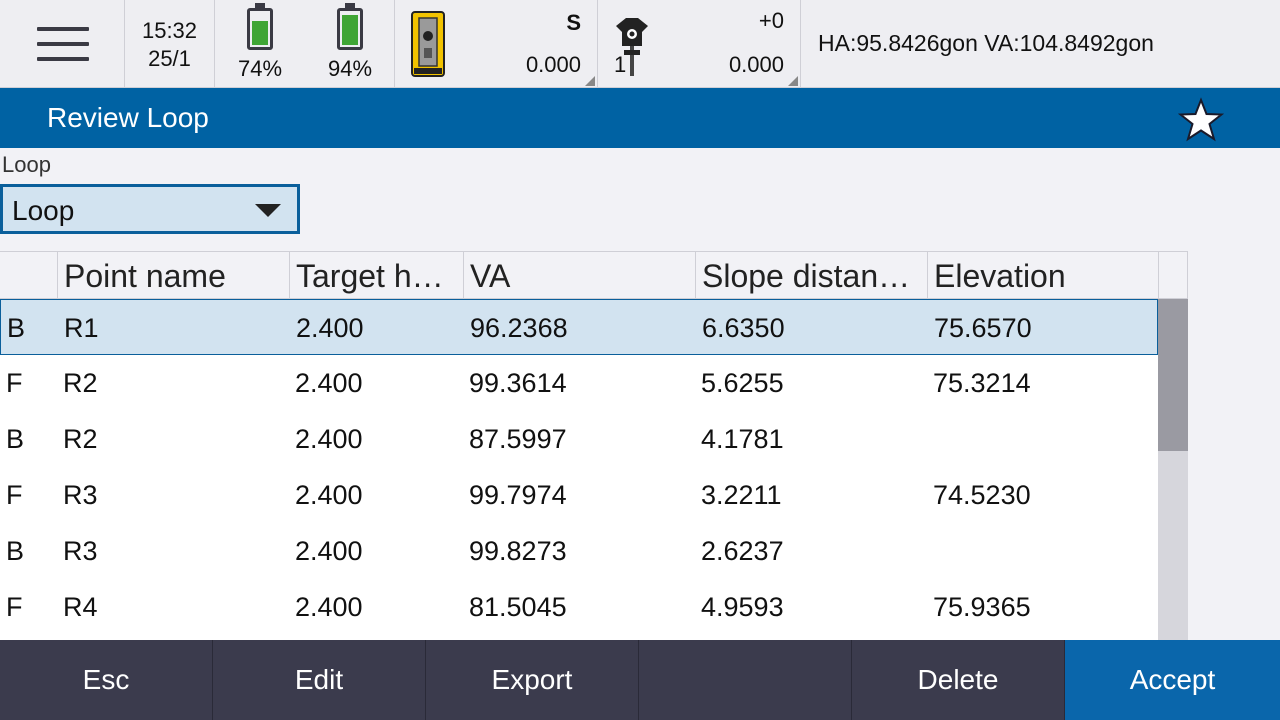 This screenshot has width=1280, height=720. I want to click on cell-elevation: 75.3214, so click(982, 383).